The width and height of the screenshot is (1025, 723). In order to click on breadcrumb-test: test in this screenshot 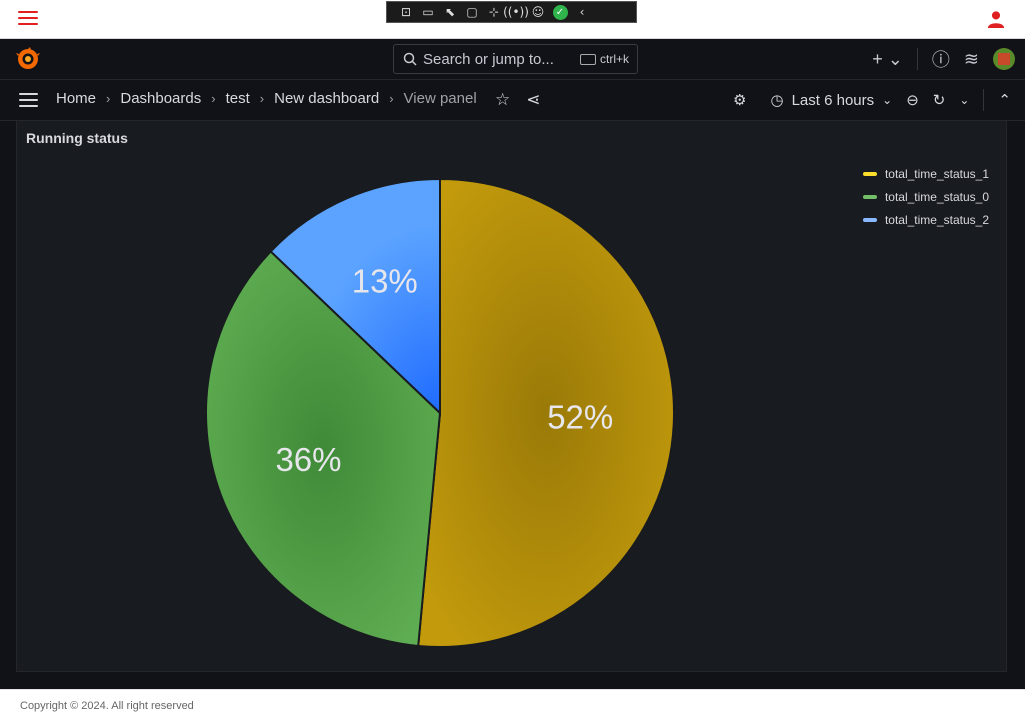, I will do `click(238, 98)`.